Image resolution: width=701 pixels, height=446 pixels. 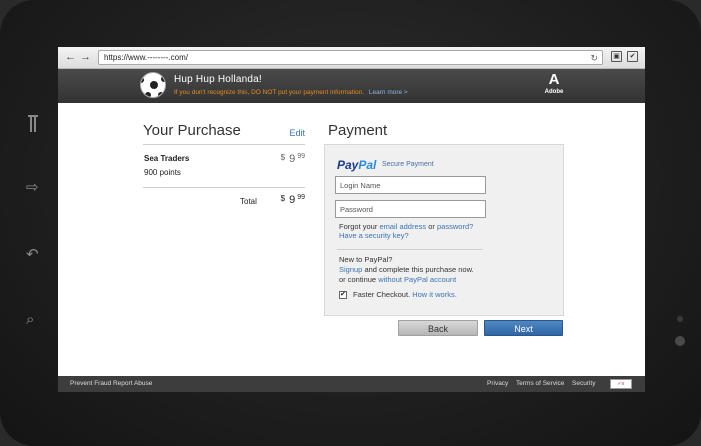 I want to click on item-points: 900 points, so click(x=162, y=172).